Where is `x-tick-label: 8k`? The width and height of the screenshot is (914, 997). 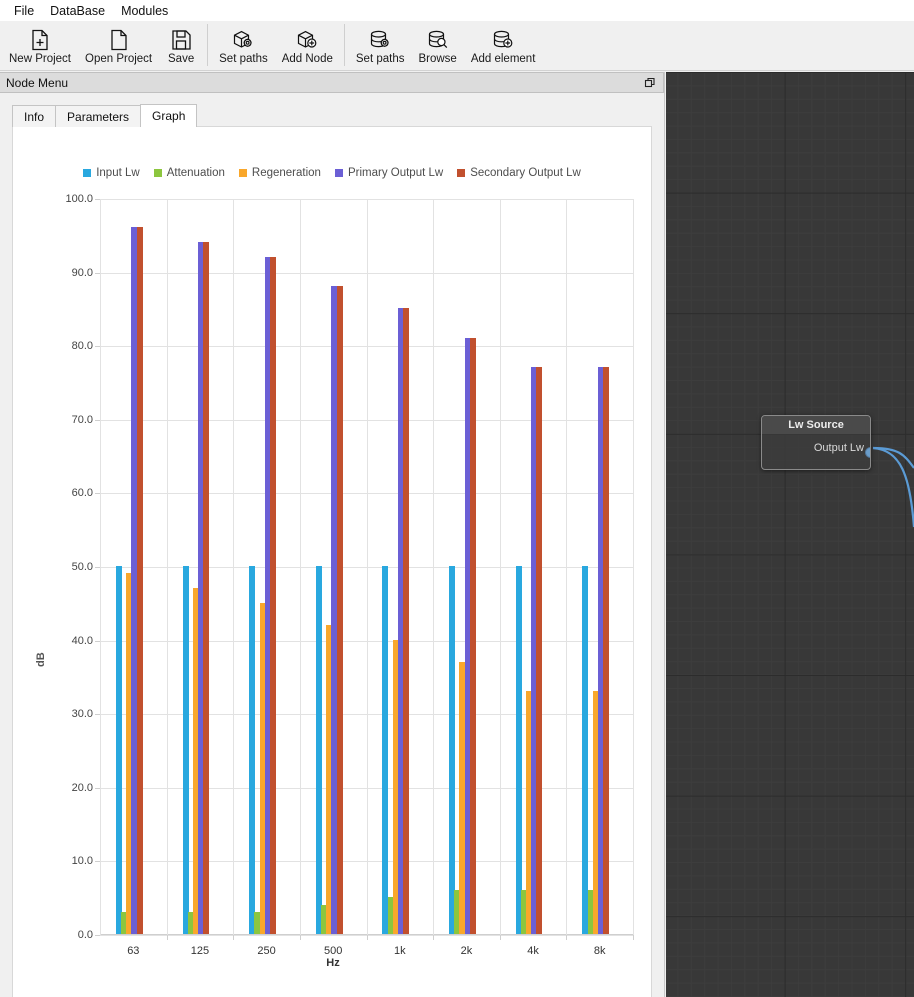
x-tick-label: 8k is located at coordinates (599, 951).